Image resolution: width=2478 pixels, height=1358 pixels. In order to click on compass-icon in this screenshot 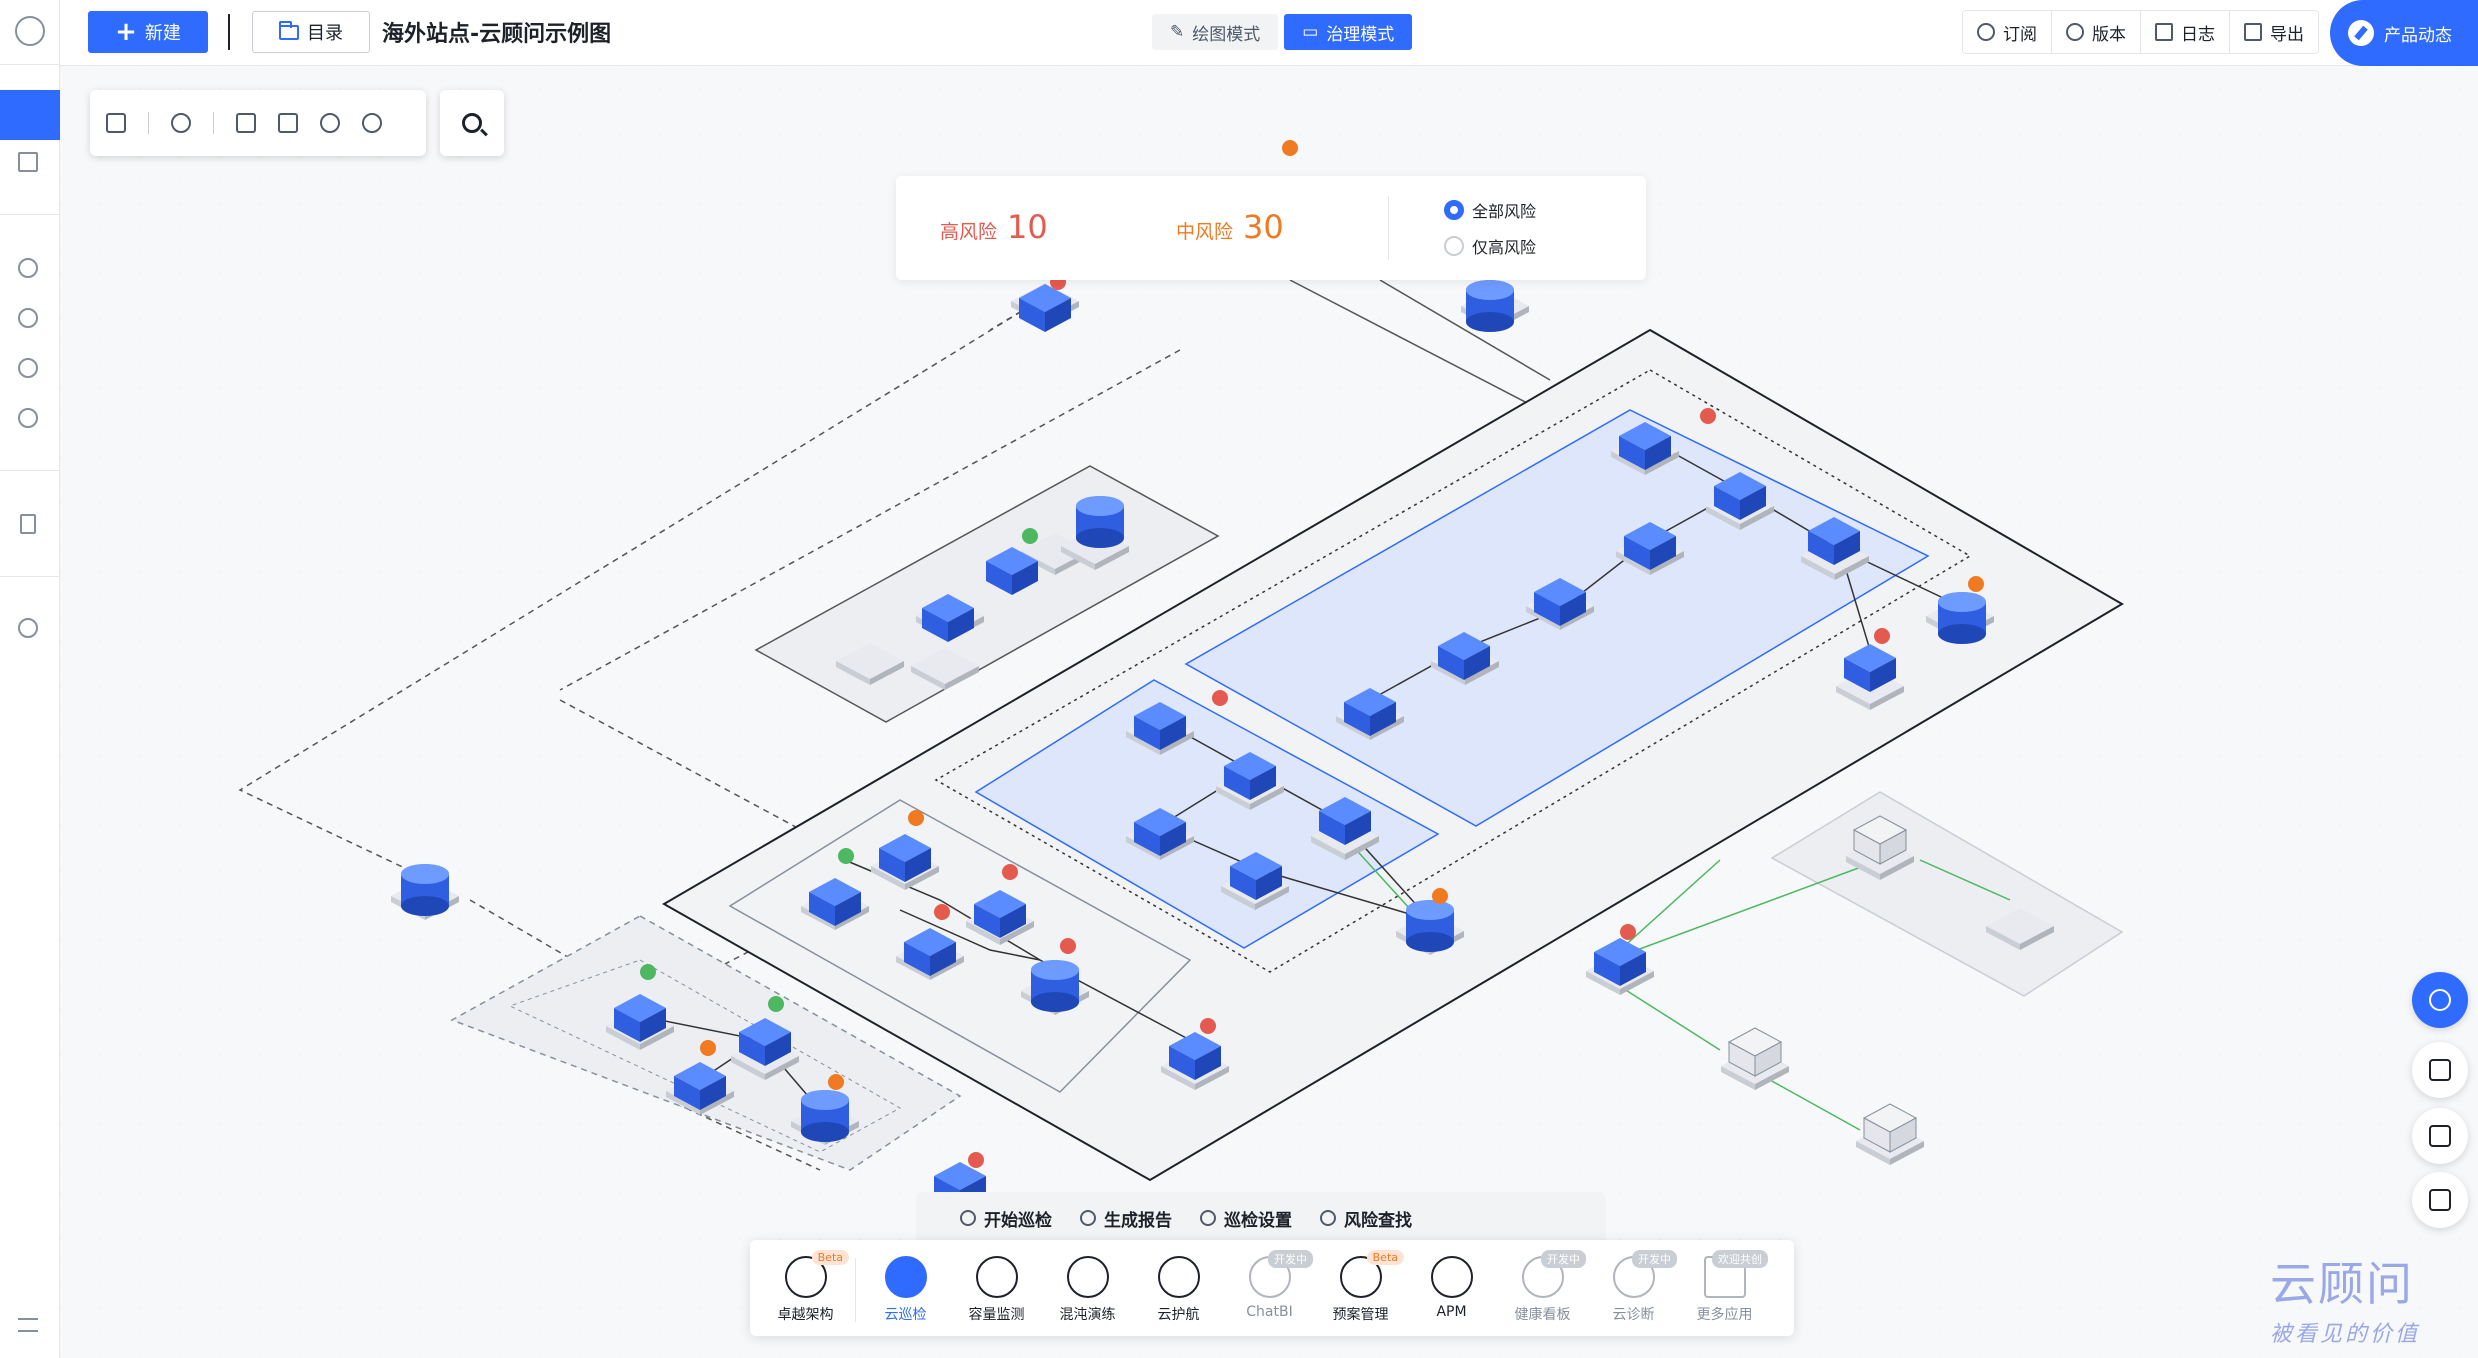, I will do `click(2361, 33)`.